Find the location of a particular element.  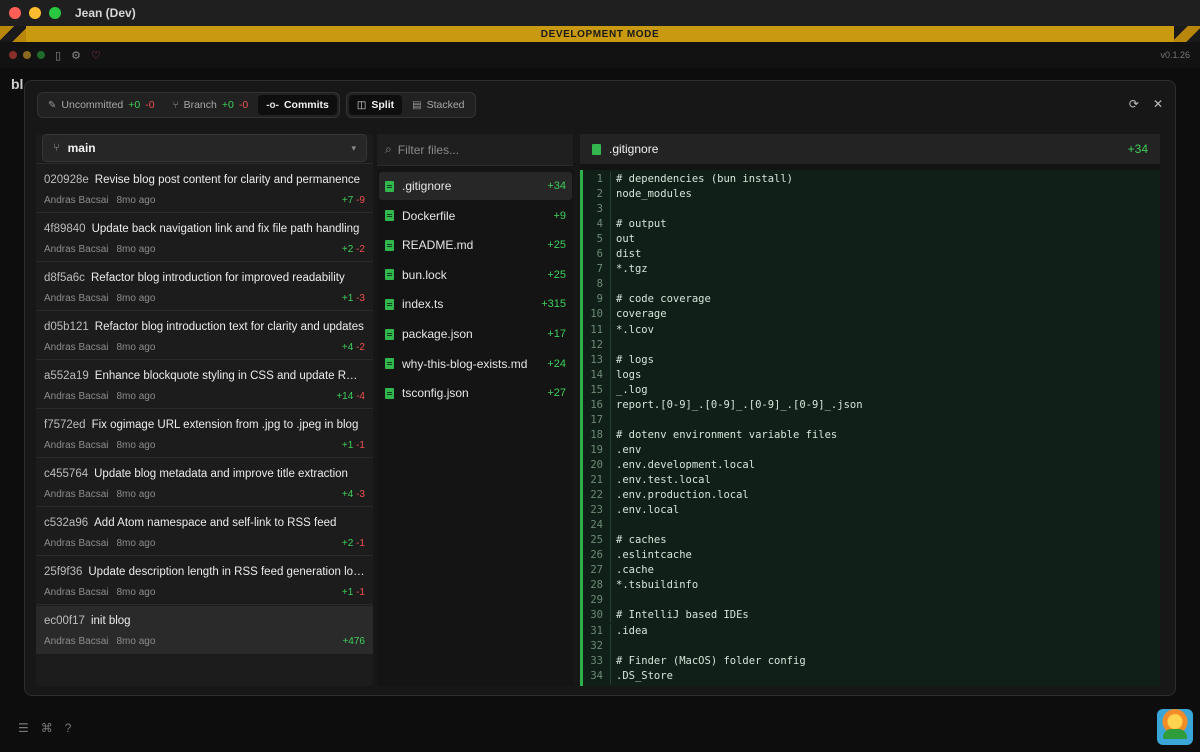

code-text: # logs is located at coordinates (635, 359).